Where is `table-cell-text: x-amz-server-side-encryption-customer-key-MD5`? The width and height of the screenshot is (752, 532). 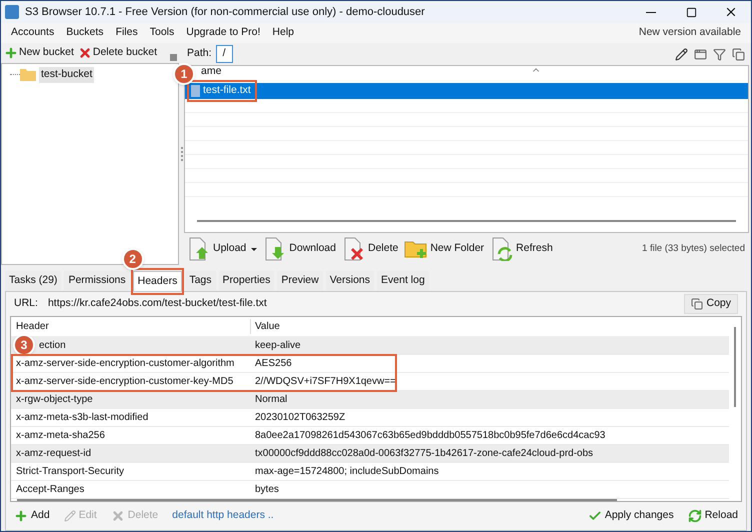
table-cell-text: x-amz-server-side-encryption-customer-key-MD5 is located at coordinates (124, 382).